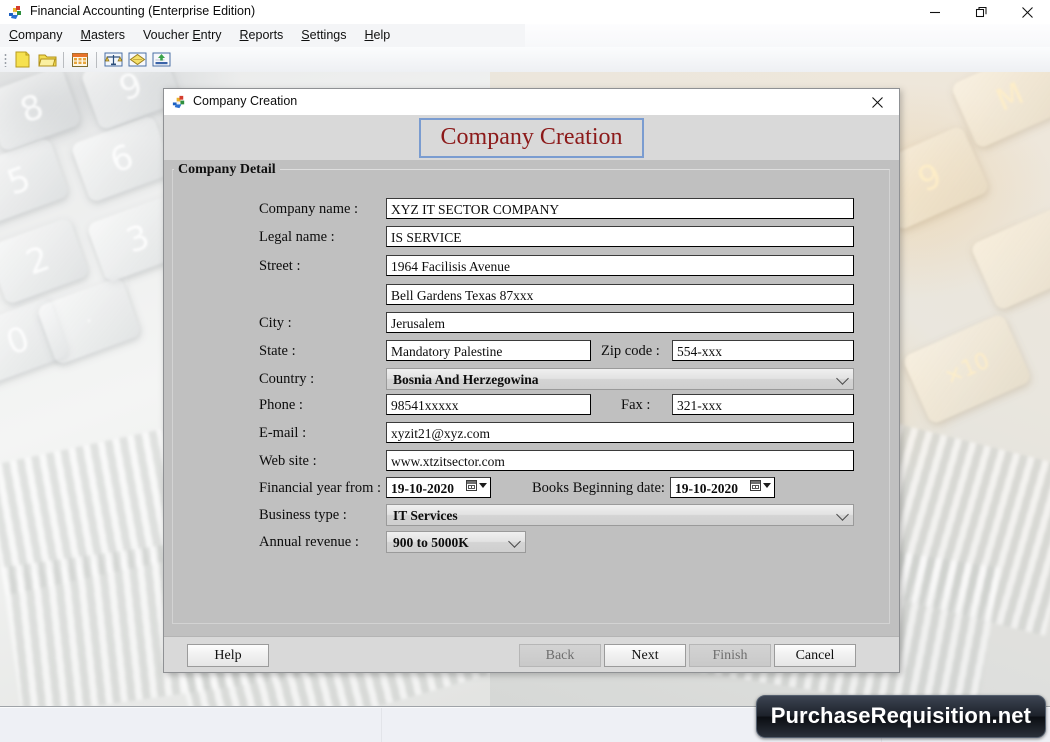 The image size is (1050, 742). I want to click on page-title: Company Creation, so click(531, 137).